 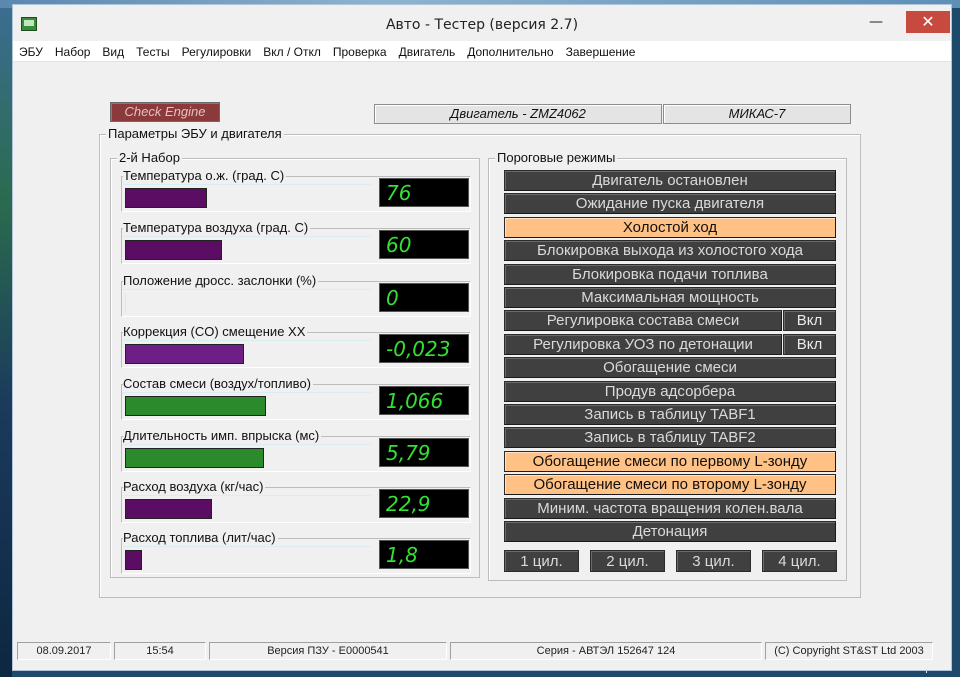 I want to click on param-label: Длительность имп. впрыска (мс), so click(x=222, y=435).